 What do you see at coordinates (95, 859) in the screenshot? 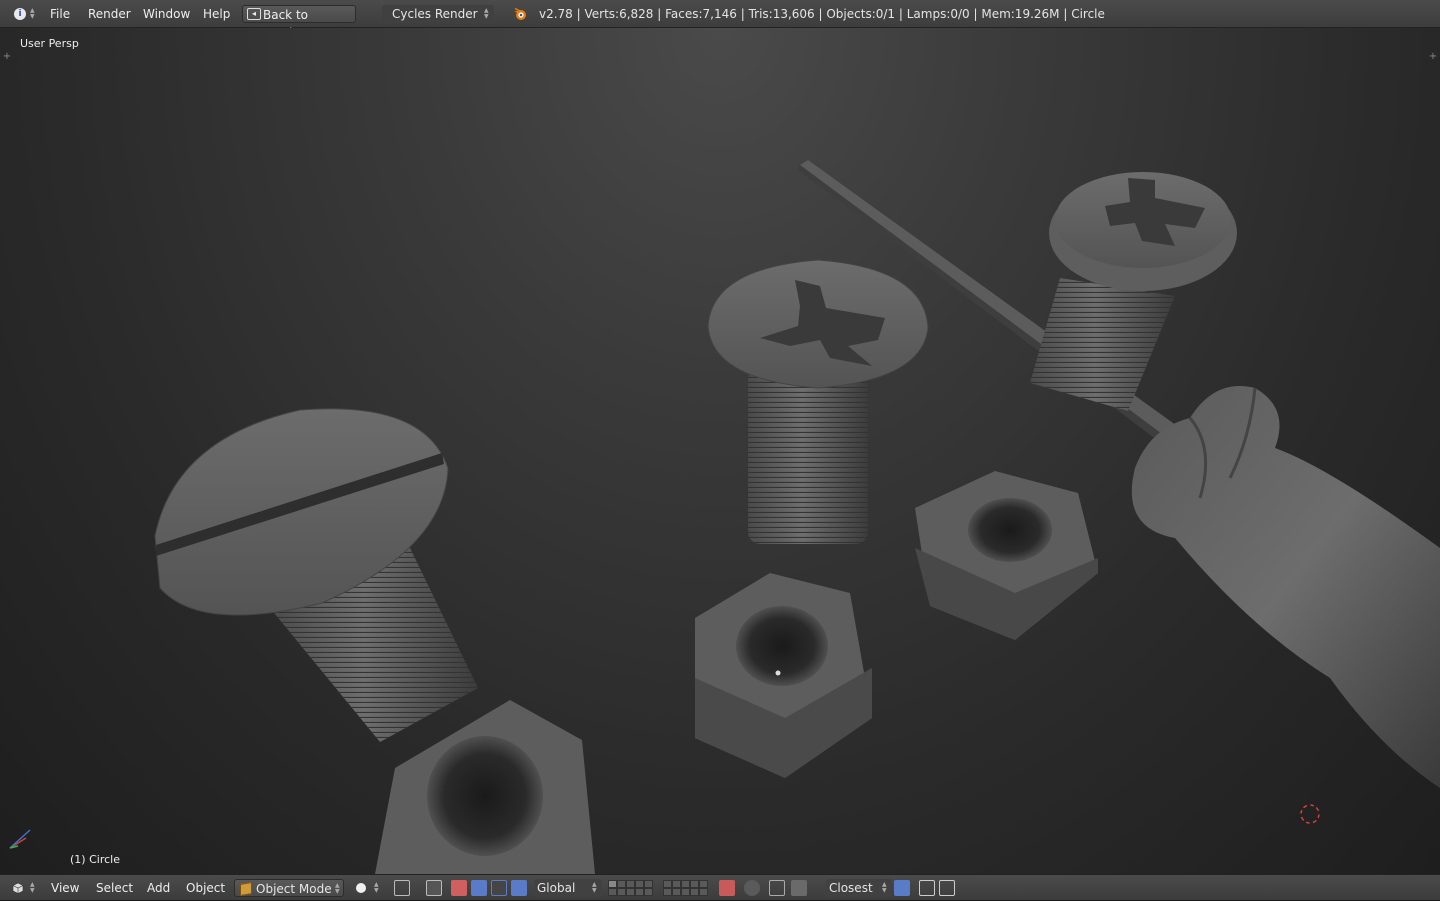
I see `active-object-label: (1) Circle` at bounding box center [95, 859].